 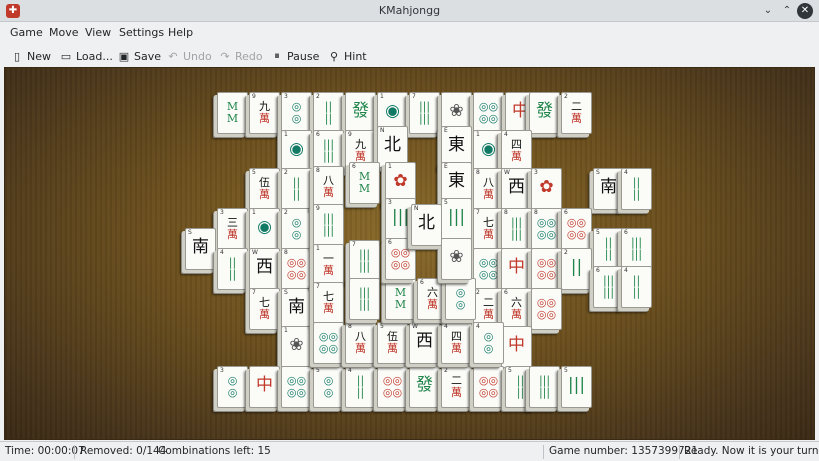 I want to click on minimize-icon: ⌄, so click(x=768, y=11).